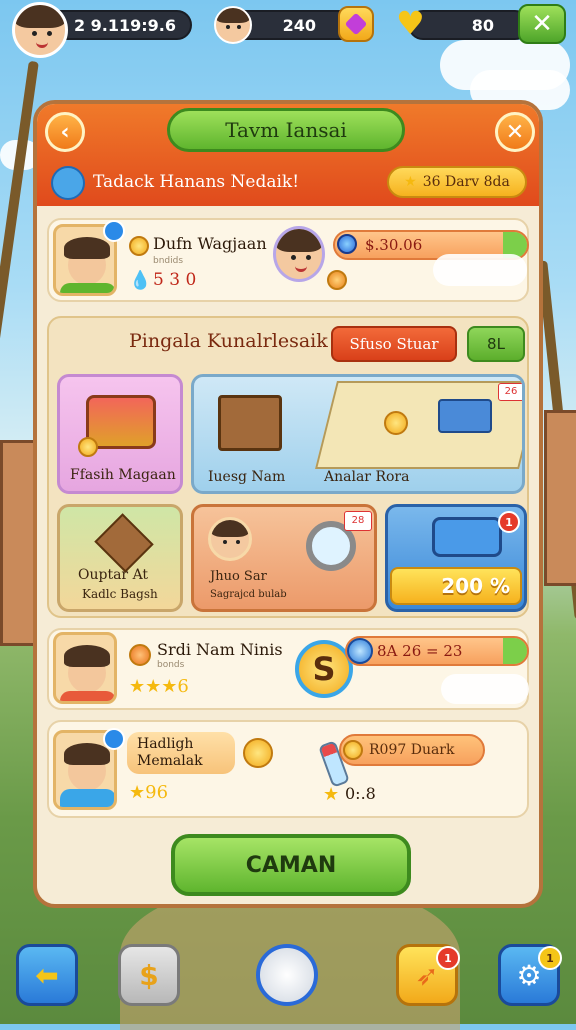  I want to click on tile-corner-badge-text: 26, so click(511, 391).